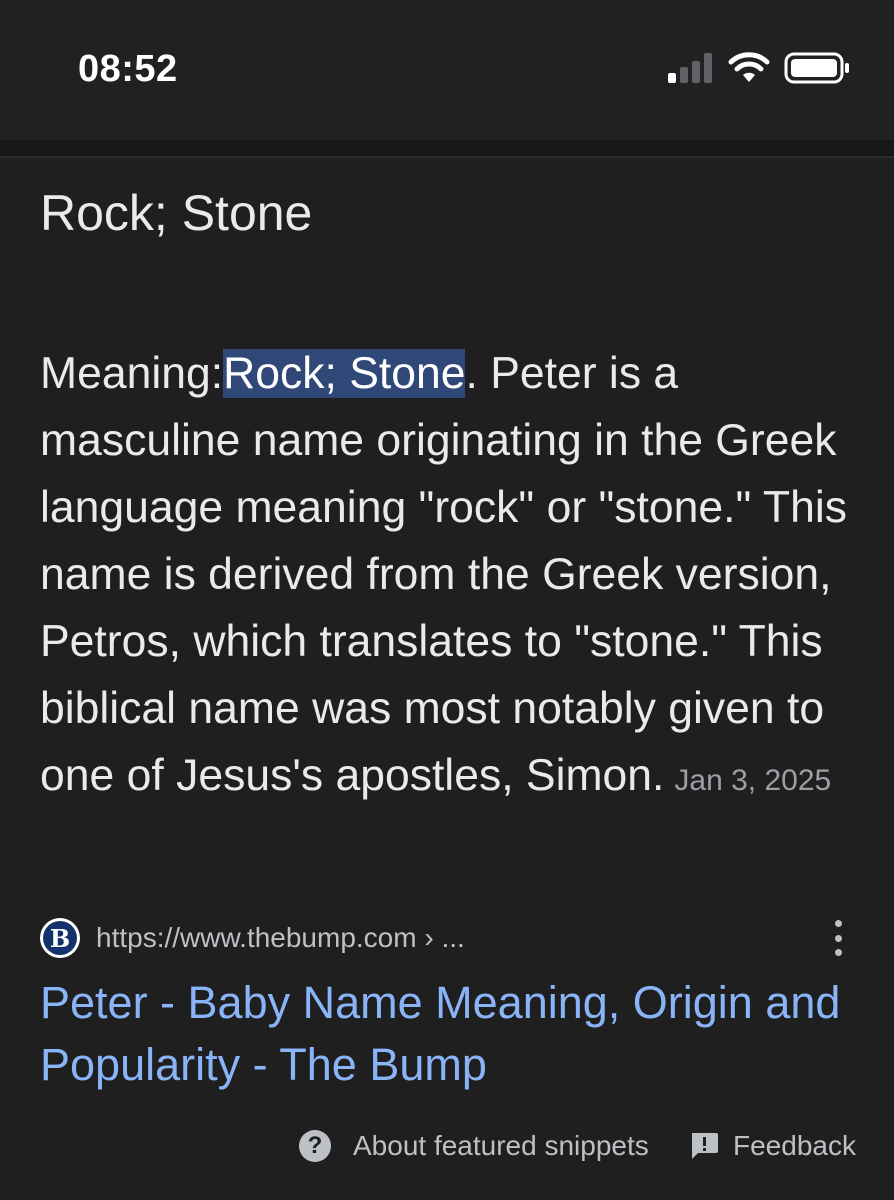 Image resolution: width=894 pixels, height=1200 pixels. Describe the element at coordinates (753, 780) in the screenshot. I see `snippet-date: Jan 3, 2025` at that location.